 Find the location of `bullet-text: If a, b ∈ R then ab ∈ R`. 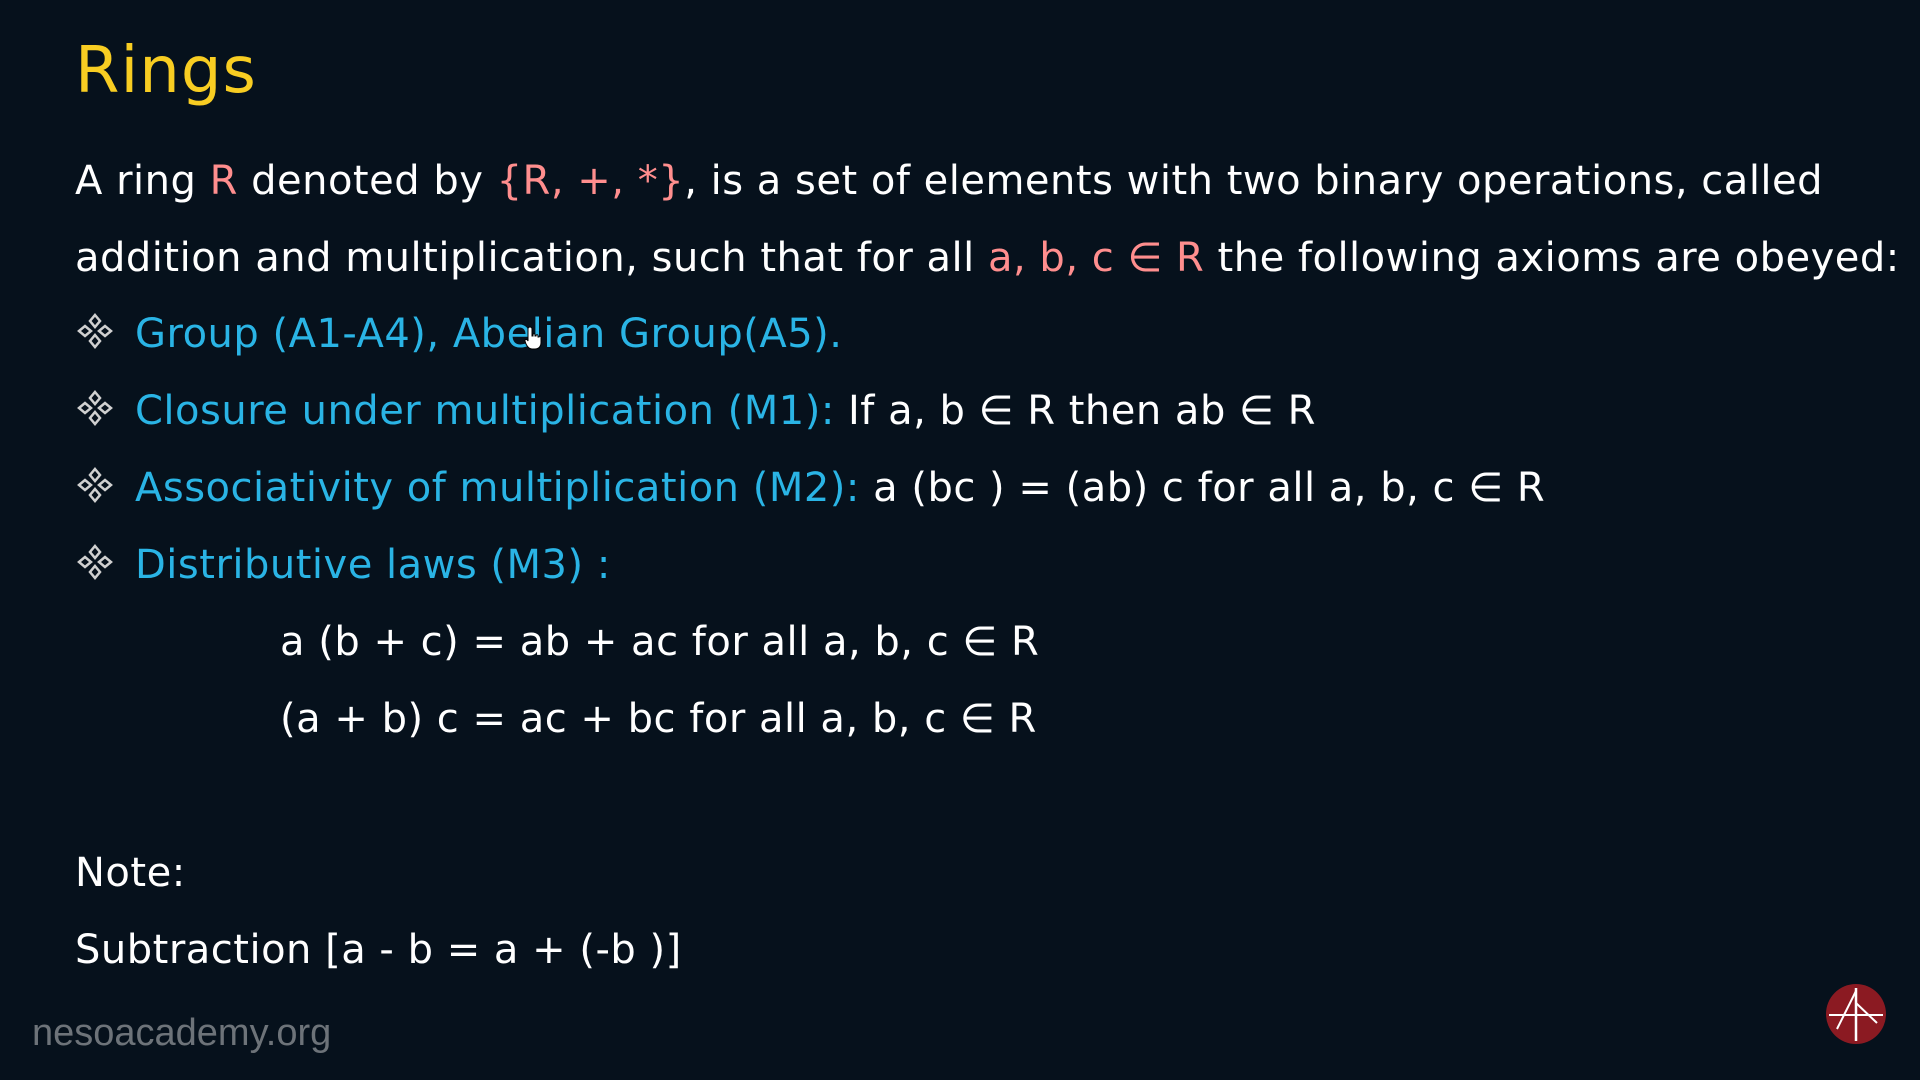

bullet-text: If a, b ∈ R then ab ∈ R is located at coordinates (1075, 411).